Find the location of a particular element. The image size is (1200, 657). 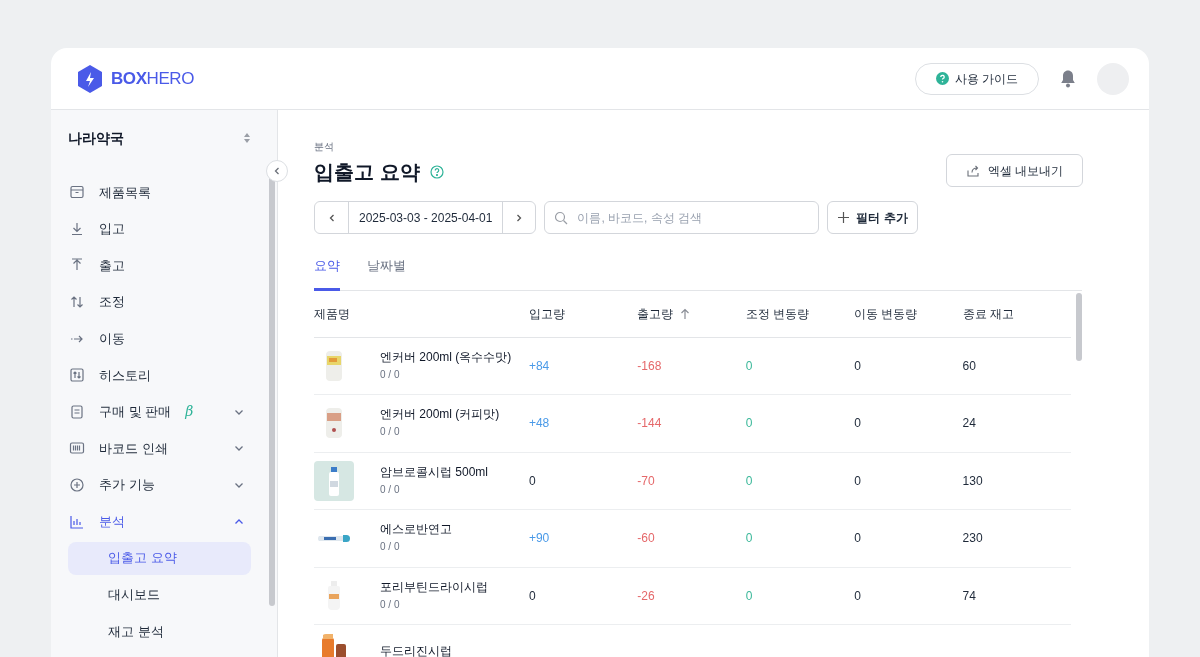

sidebar-item: 제품목록 is located at coordinates (159, 192).